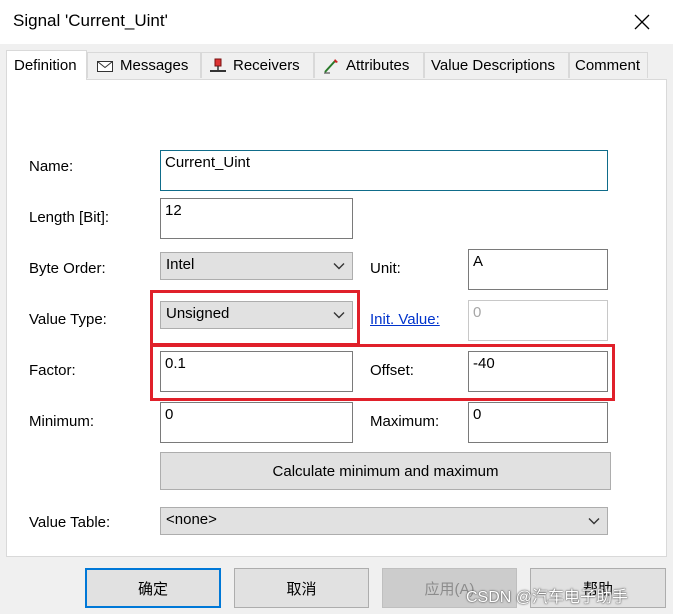  What do you see at coordinates (547, 597) in the screenshot?
I see `watermark: CSDN @汽车电子助手` at bounding box center [547, 597].